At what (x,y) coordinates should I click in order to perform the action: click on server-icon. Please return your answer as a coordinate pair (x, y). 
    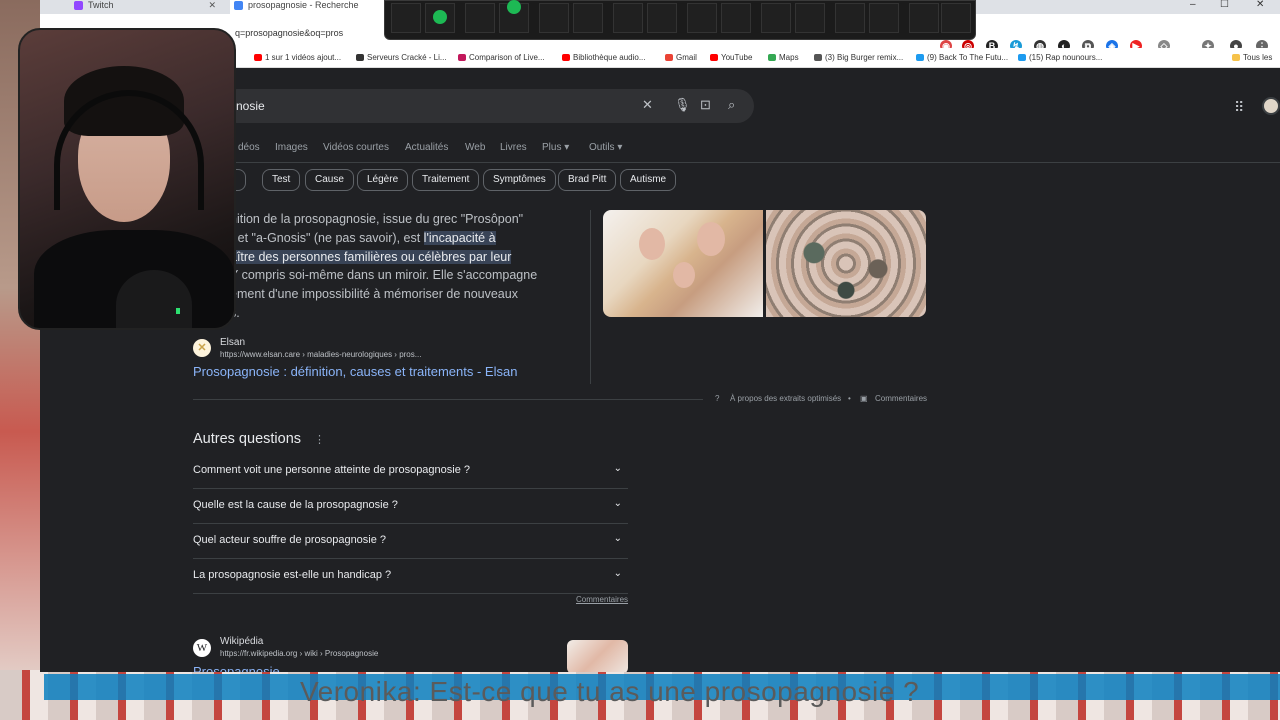
    Looking at the image, I should click on (360, 57).